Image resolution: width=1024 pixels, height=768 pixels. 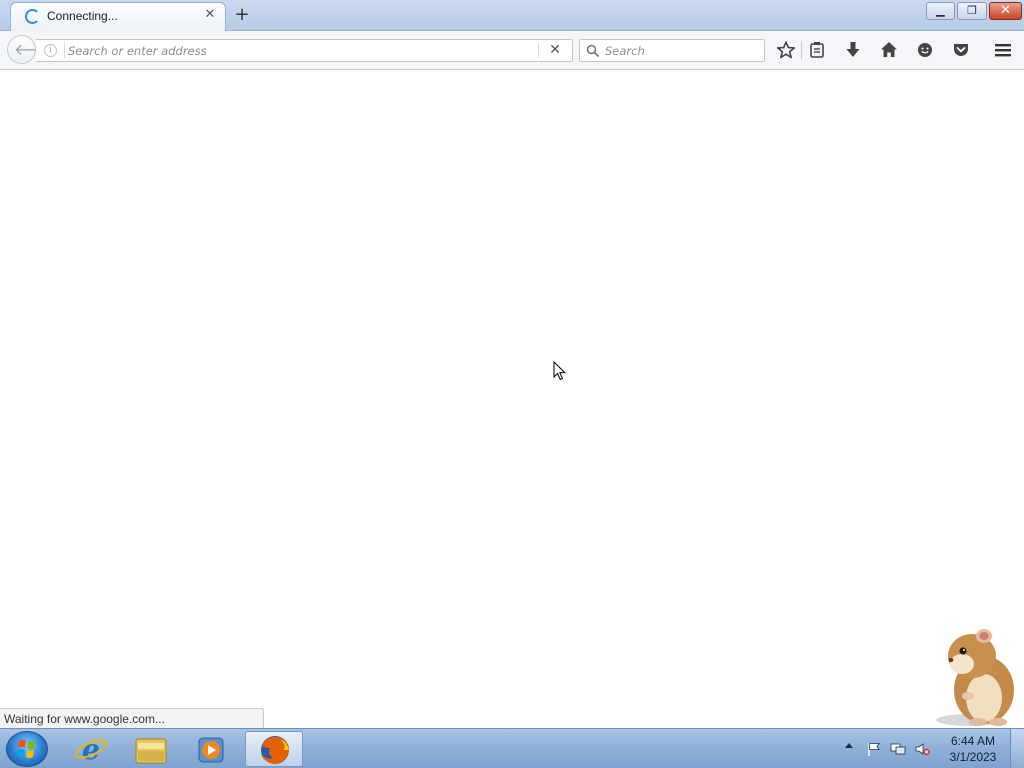 I want to click on start-button, so click(x=27, y=749).